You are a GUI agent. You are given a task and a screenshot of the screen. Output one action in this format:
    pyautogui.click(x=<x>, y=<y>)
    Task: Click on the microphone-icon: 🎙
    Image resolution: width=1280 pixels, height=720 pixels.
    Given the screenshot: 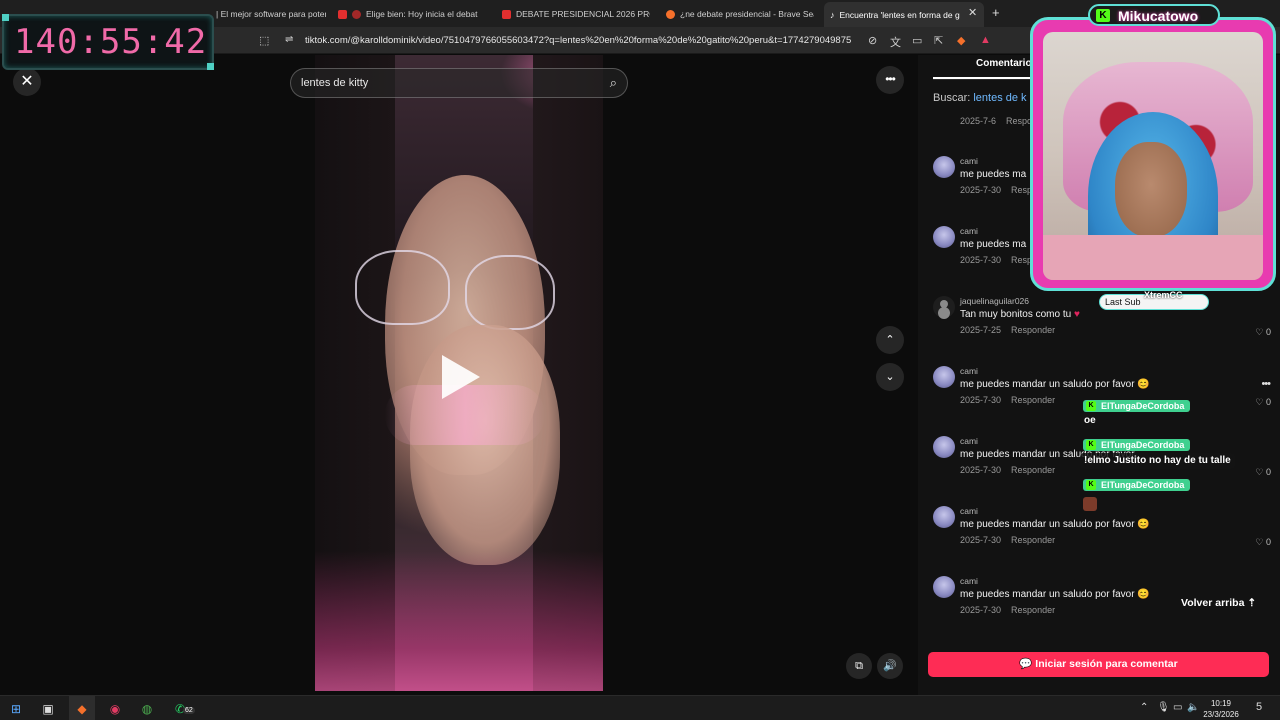 What is the action you would take?
    pyautogui.click(x=1163, y=707)
    